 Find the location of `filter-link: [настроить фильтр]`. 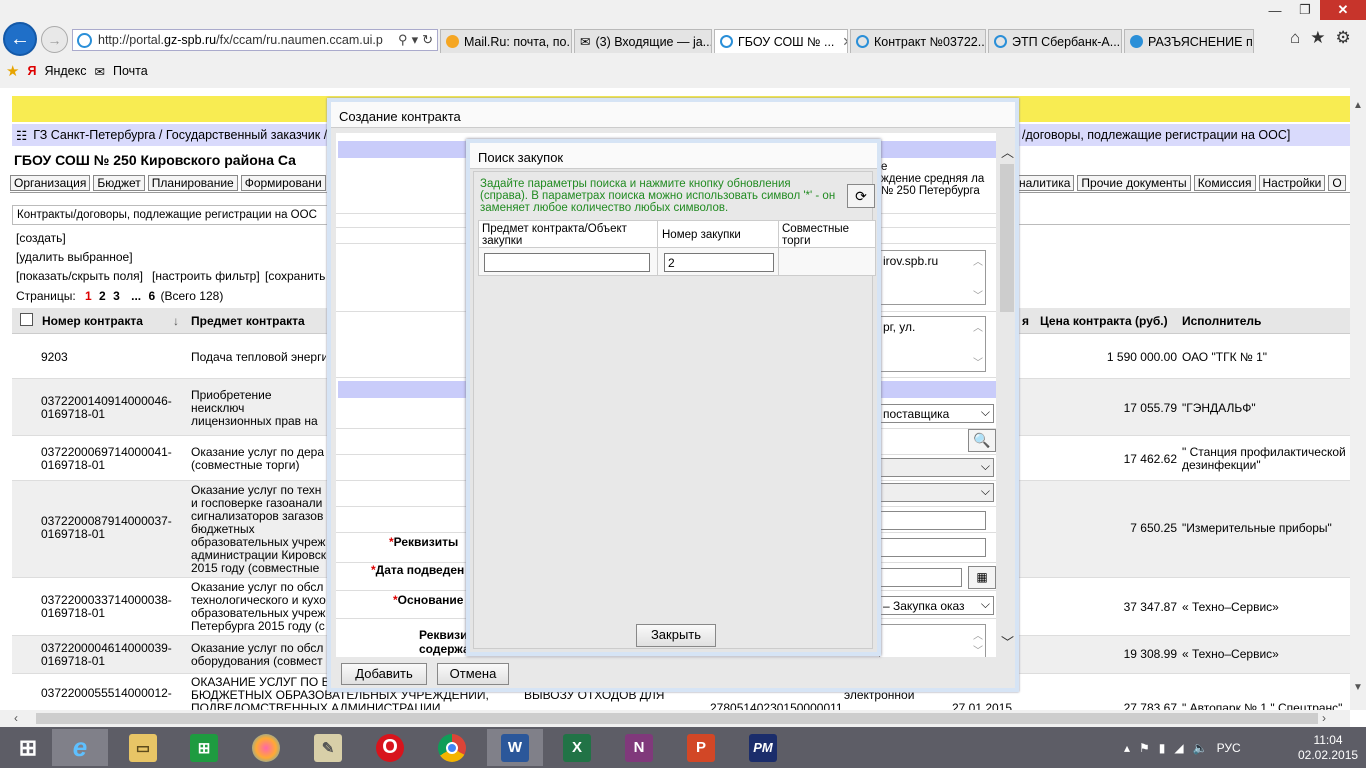

filter-link: [настроить фильтр] is located at coordinates (206, 276).